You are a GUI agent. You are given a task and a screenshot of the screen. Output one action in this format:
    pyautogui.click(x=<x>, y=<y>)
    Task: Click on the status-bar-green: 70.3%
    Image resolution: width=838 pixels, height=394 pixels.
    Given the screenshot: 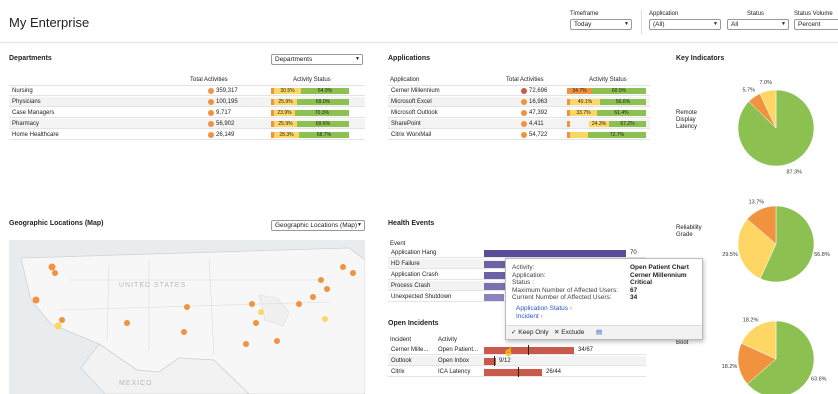 What is the action you would take?
    pyautogui.click(x=322, y=113)
    